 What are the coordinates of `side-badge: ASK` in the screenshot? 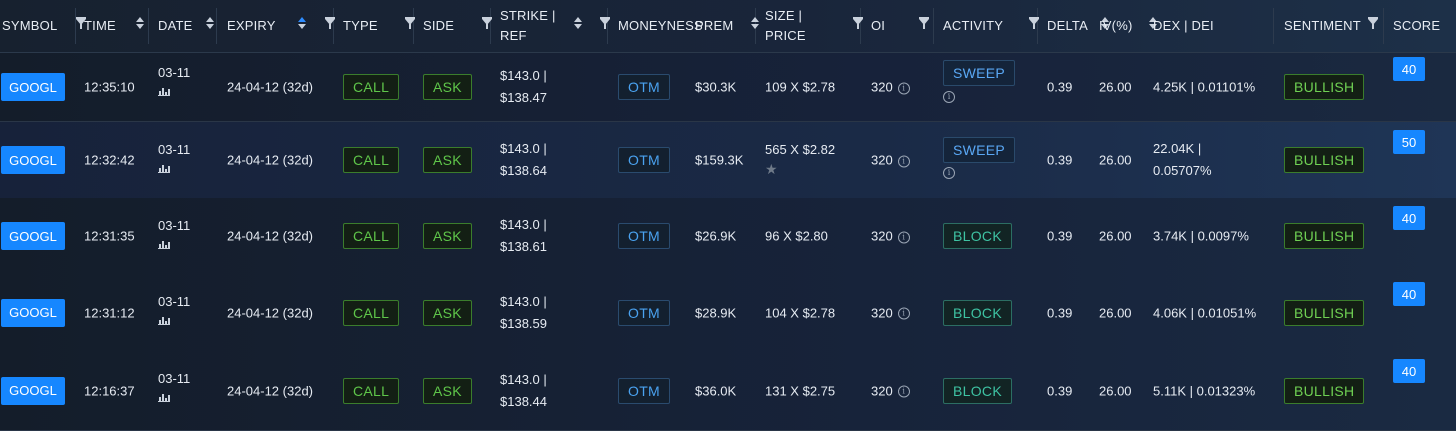 It's located at (447, 160).